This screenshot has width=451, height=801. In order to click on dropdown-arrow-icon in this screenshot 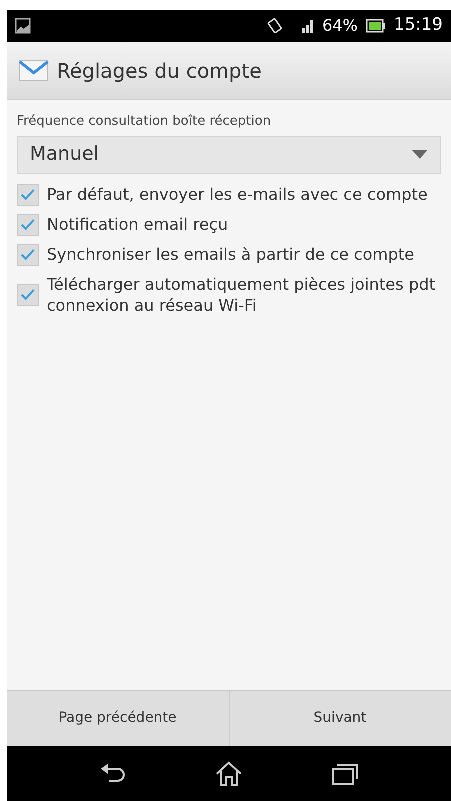, I will do `click(420, 154)`.